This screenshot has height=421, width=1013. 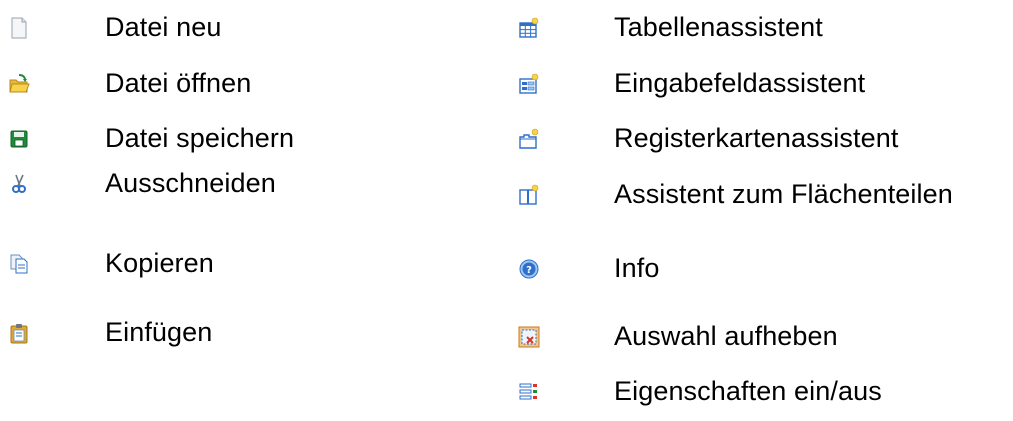 I want to click on legend-label: Kopieren, so click(x=159, y=263).